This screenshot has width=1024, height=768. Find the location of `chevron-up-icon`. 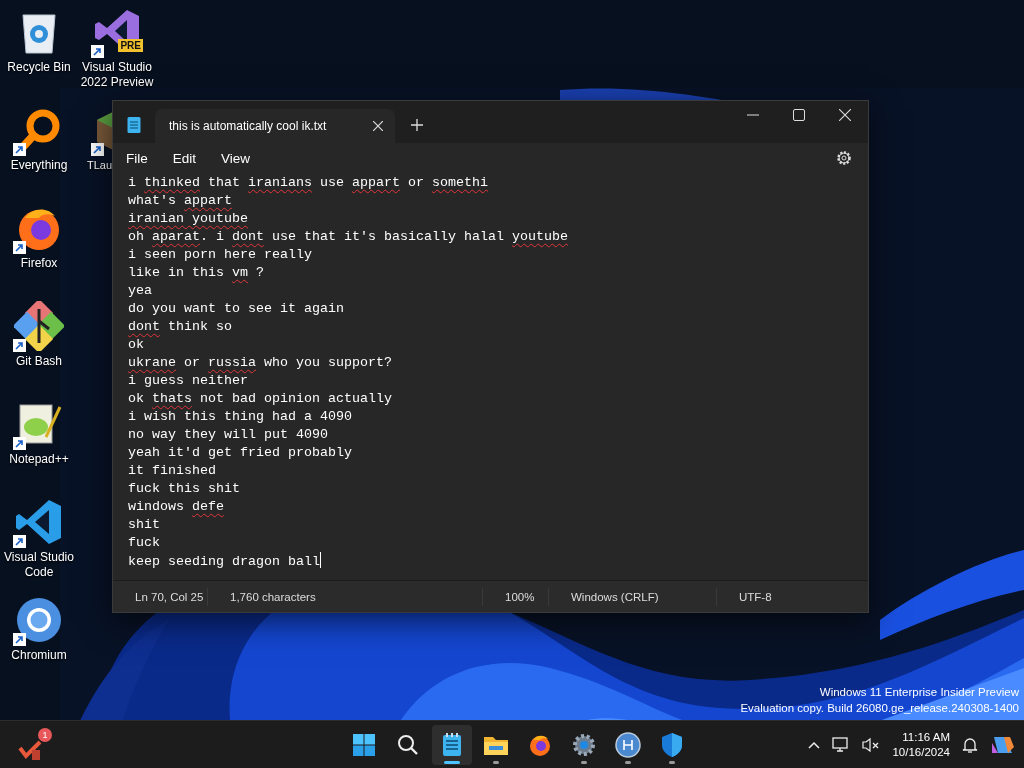

chevron-up-icon is located at coordinates (814, 744).